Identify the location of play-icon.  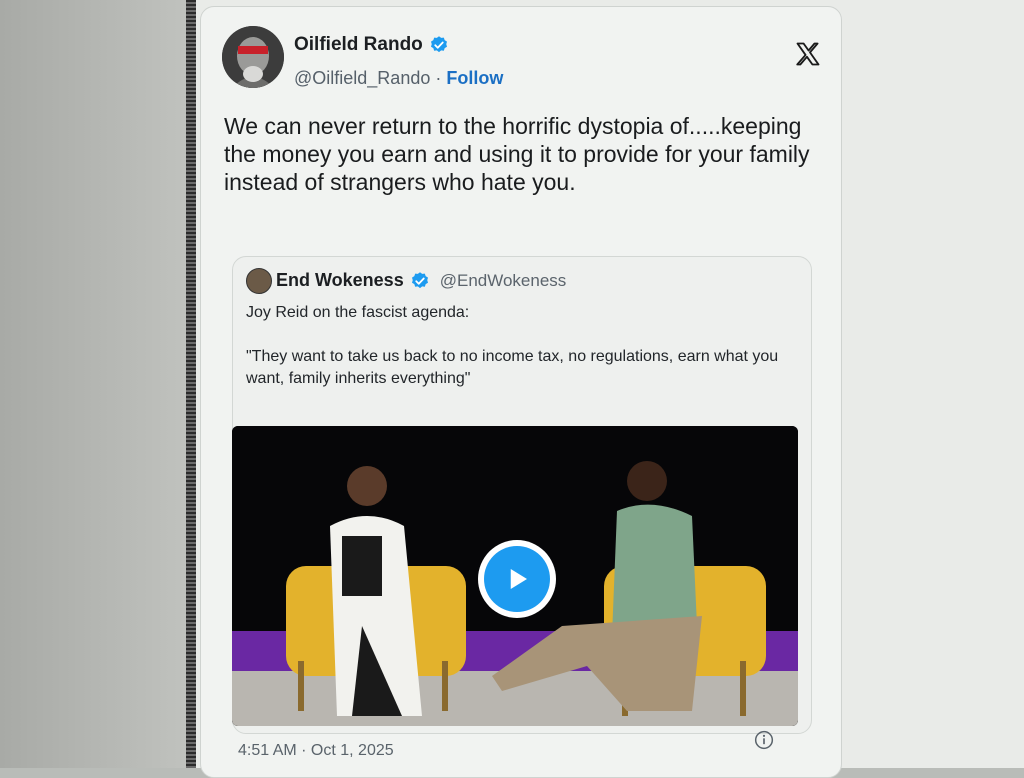
(518, 579).